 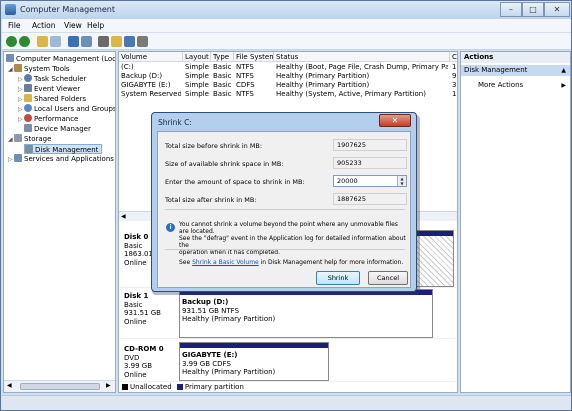 I want to click on size-before-value: 1907625, so click(x=370, y=145).